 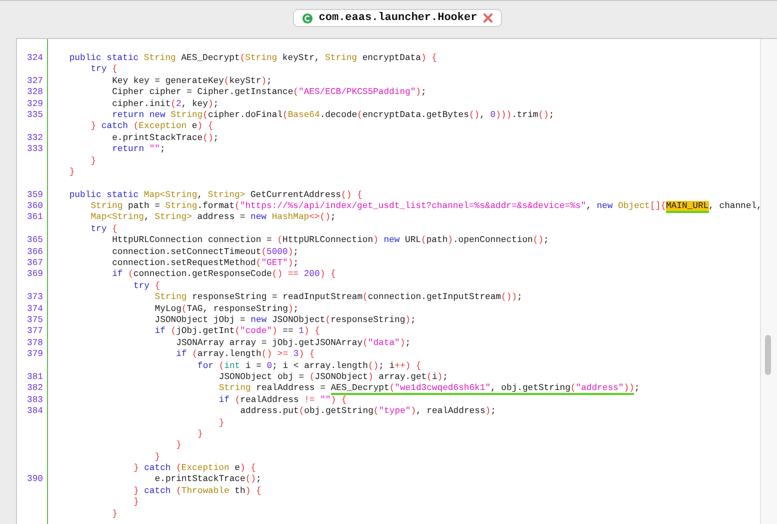 I want to click on line-number: 383, so click(x=35, y=399).